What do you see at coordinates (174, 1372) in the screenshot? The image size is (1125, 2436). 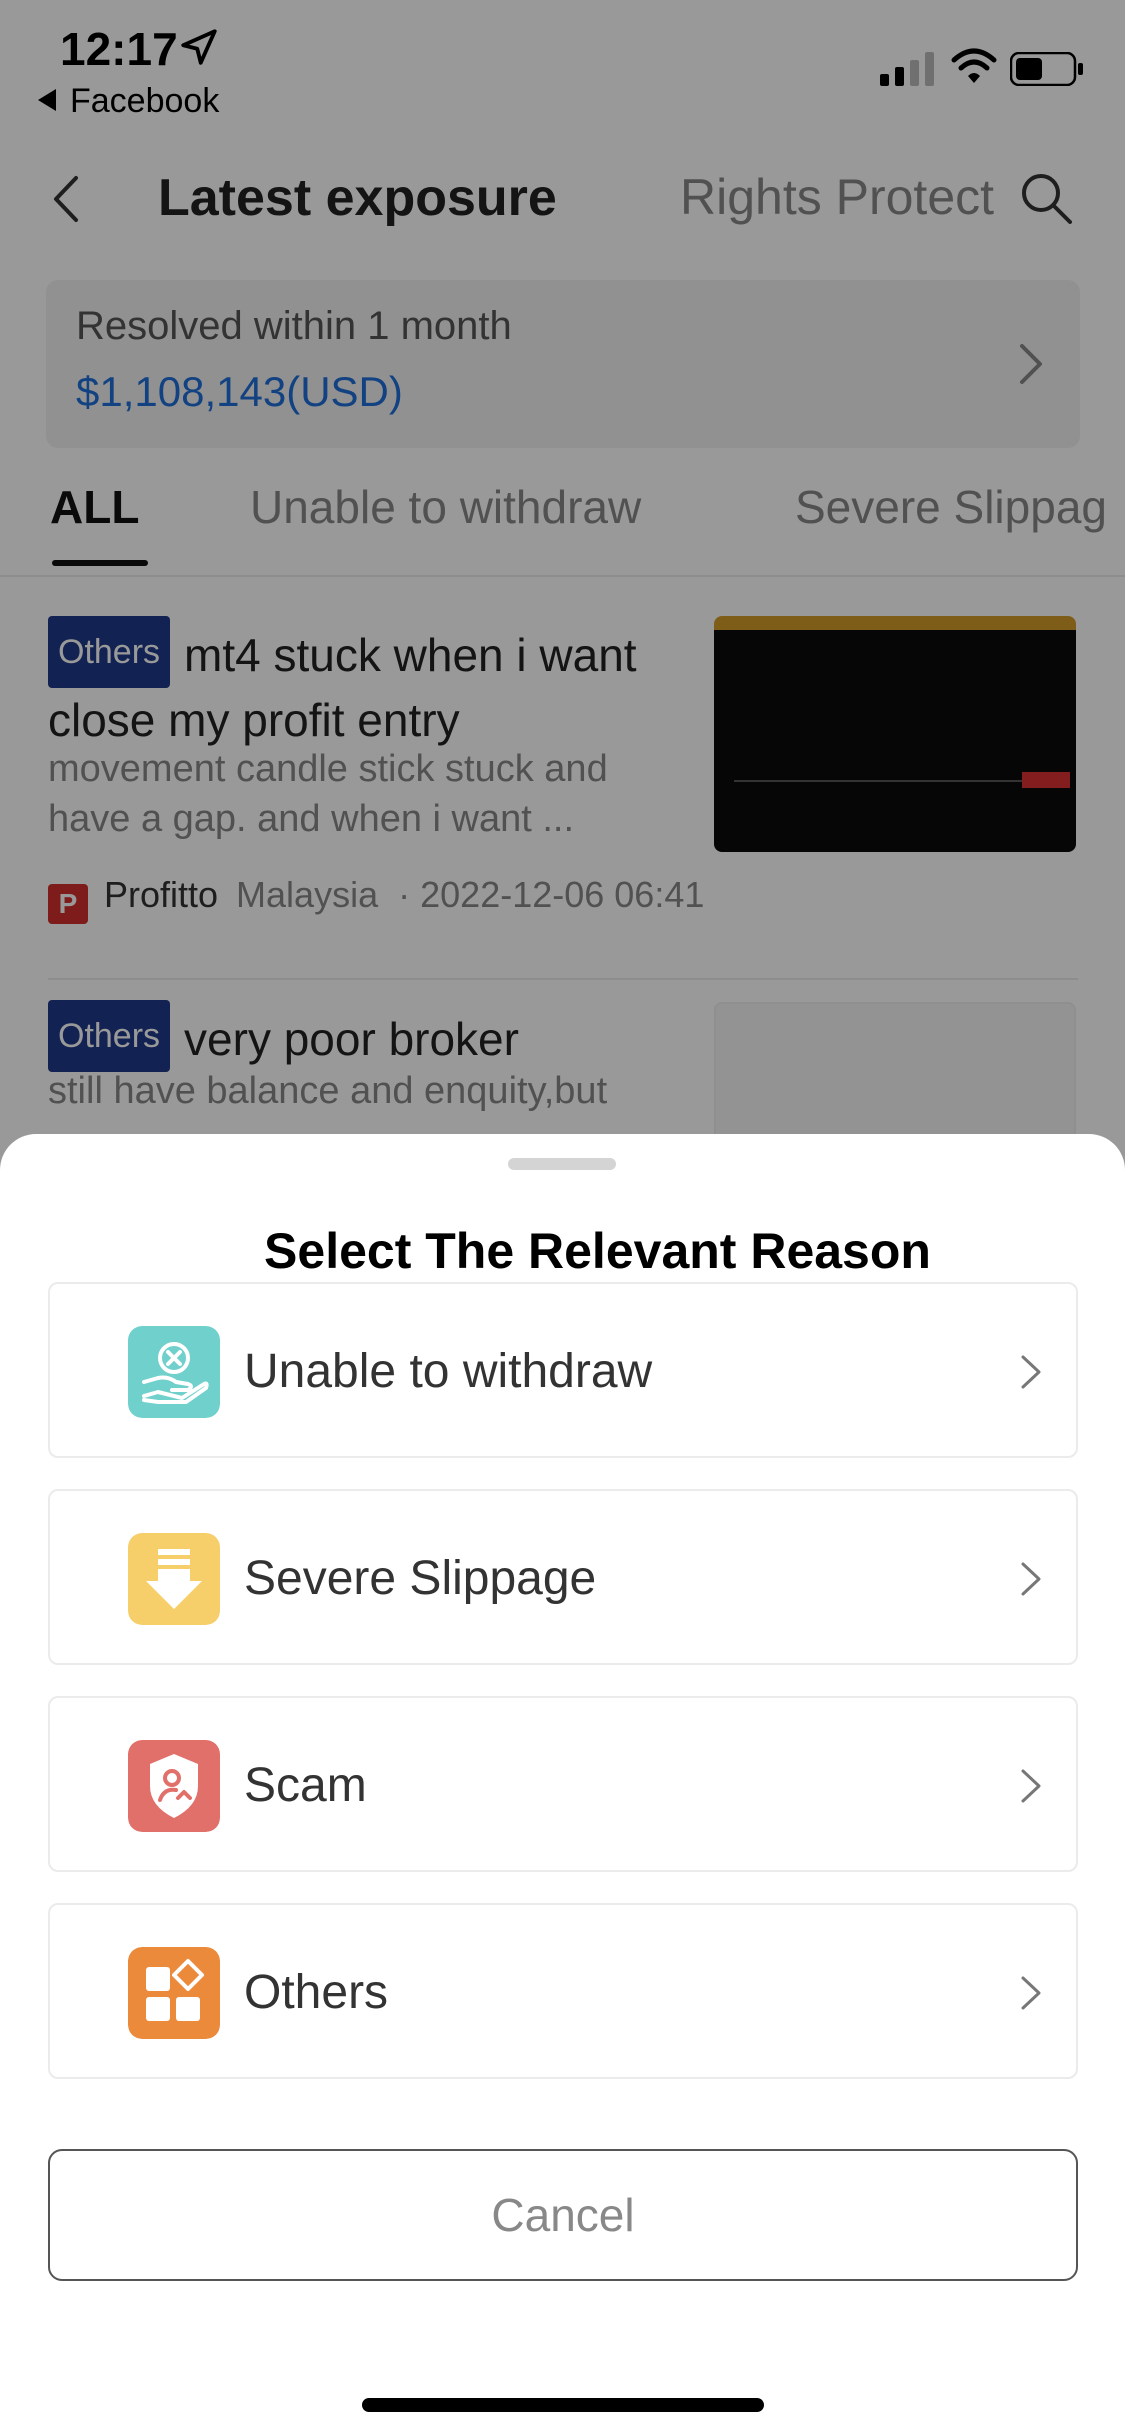 I see `withdraw-hand-icon` at bounding box center [174, 1372].